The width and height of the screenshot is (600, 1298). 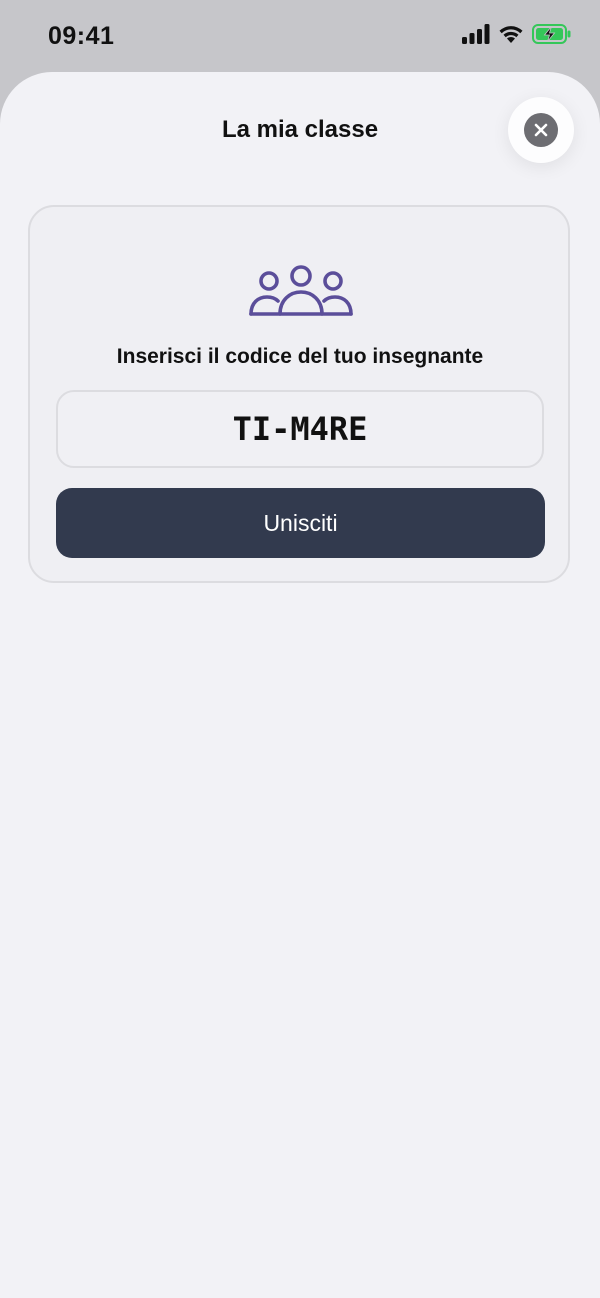 I want to click on close-button, so click(x=541, y=130).